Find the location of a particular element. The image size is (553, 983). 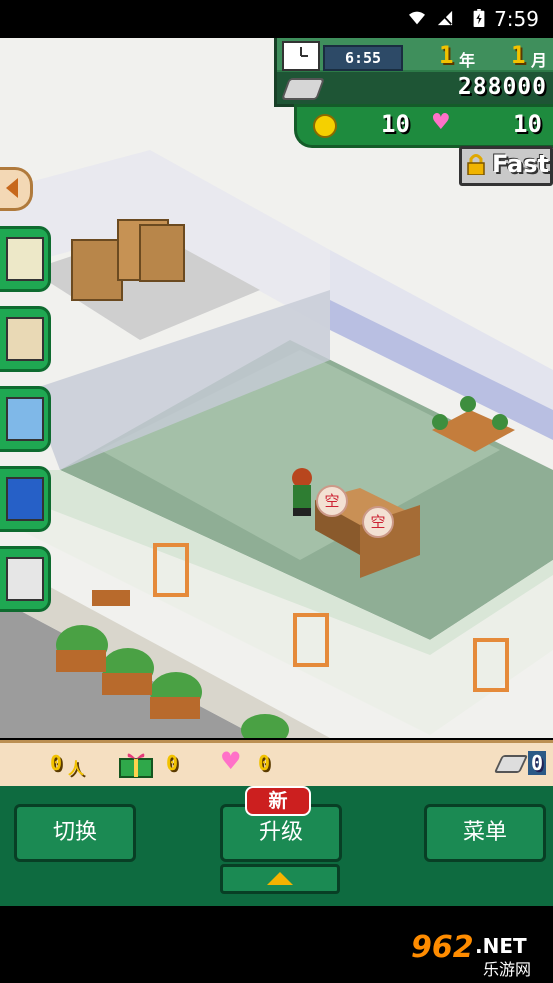

people-unit: 人 is located at coordinates (76, 768).